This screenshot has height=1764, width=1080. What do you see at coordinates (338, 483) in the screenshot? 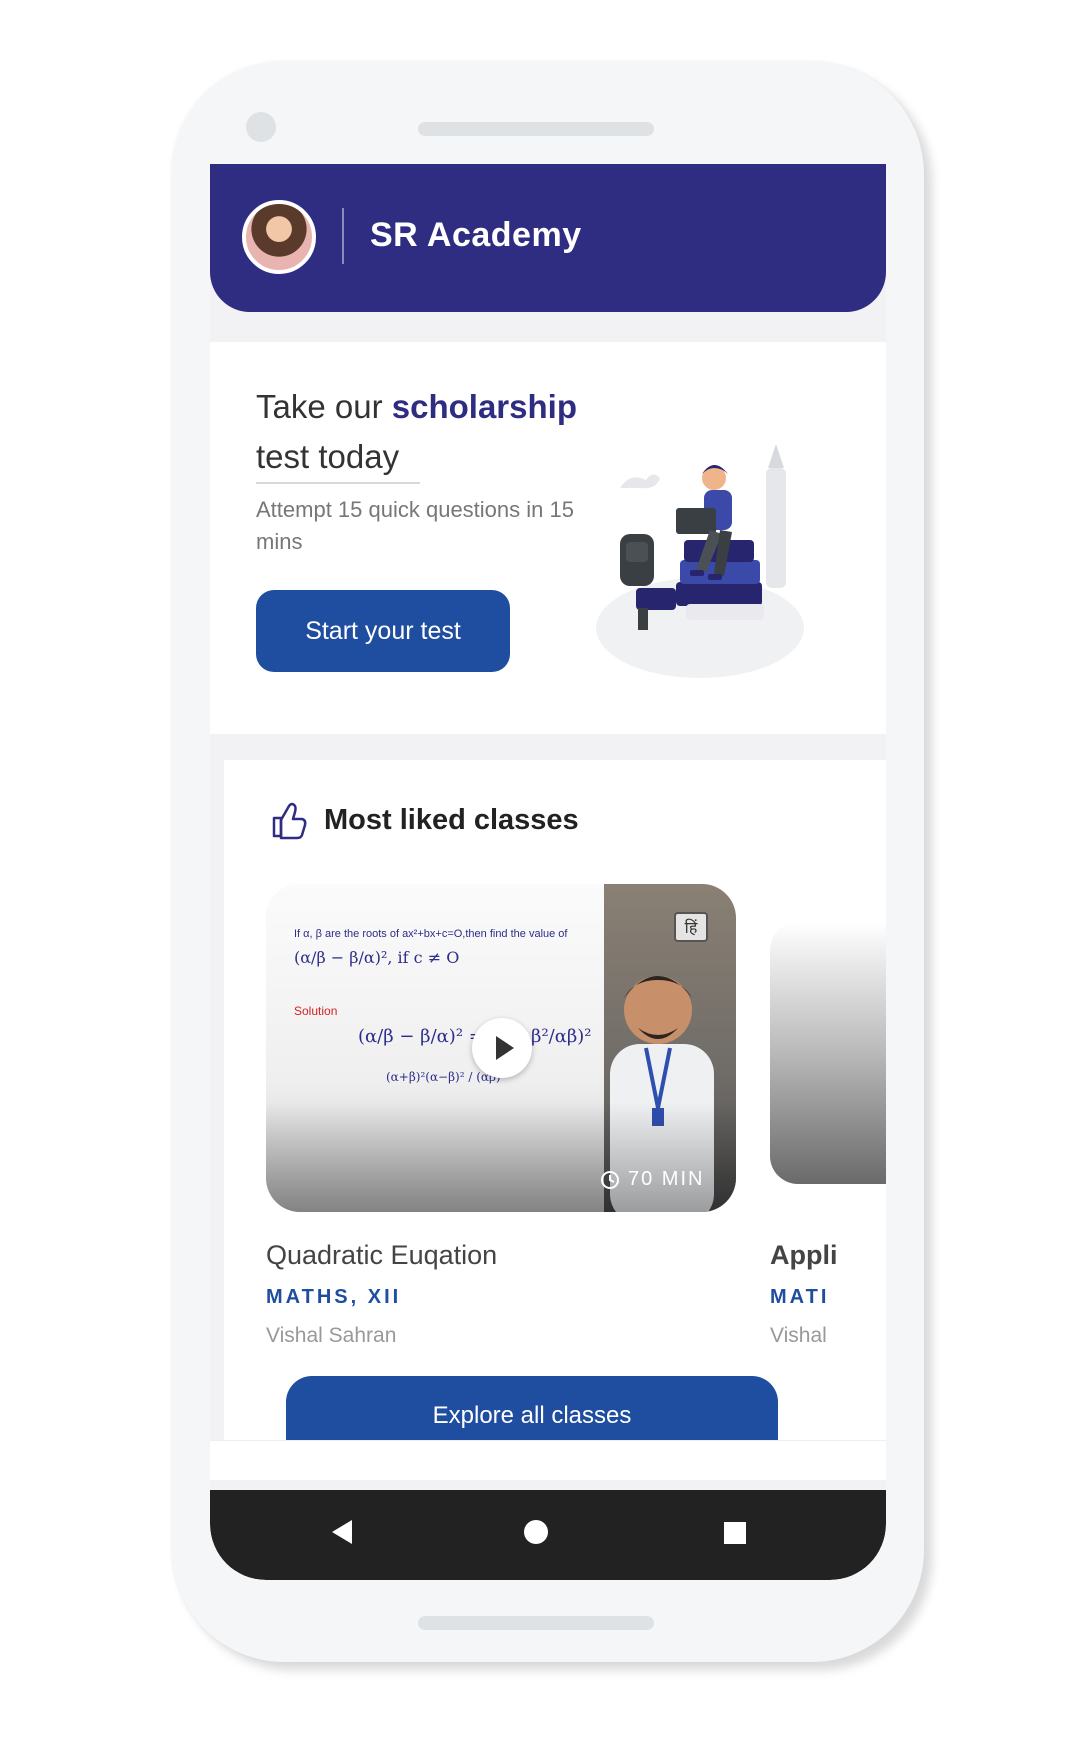
I see `promo-divider` at bounding box center [338, 483].